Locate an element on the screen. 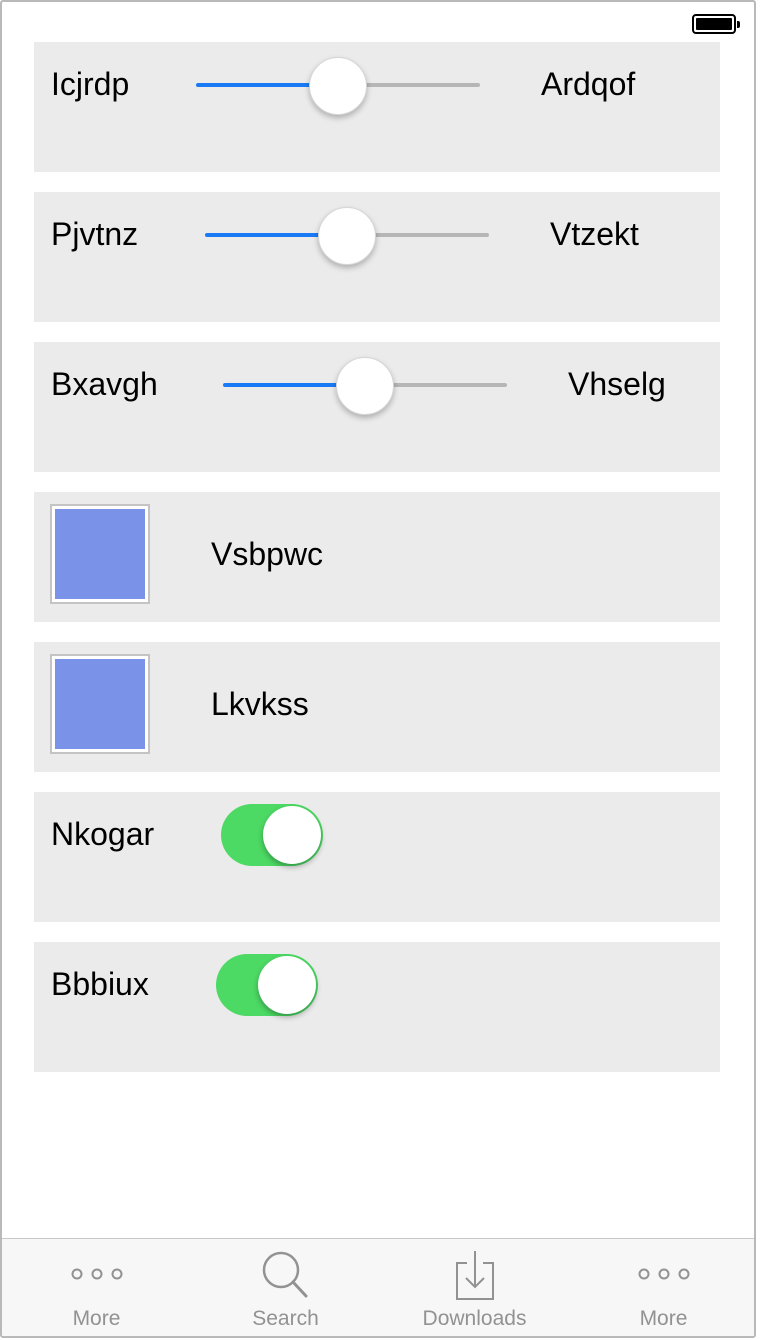 The height and width of the screenshot is (1340, 760). downloads-icon is located at coordinates (474, 1275).